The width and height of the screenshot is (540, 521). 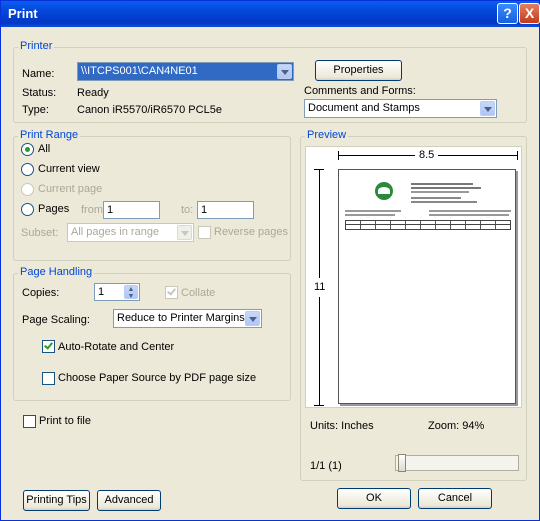 I want to click on subset-label: Subset:, so click(x=40, y=233).